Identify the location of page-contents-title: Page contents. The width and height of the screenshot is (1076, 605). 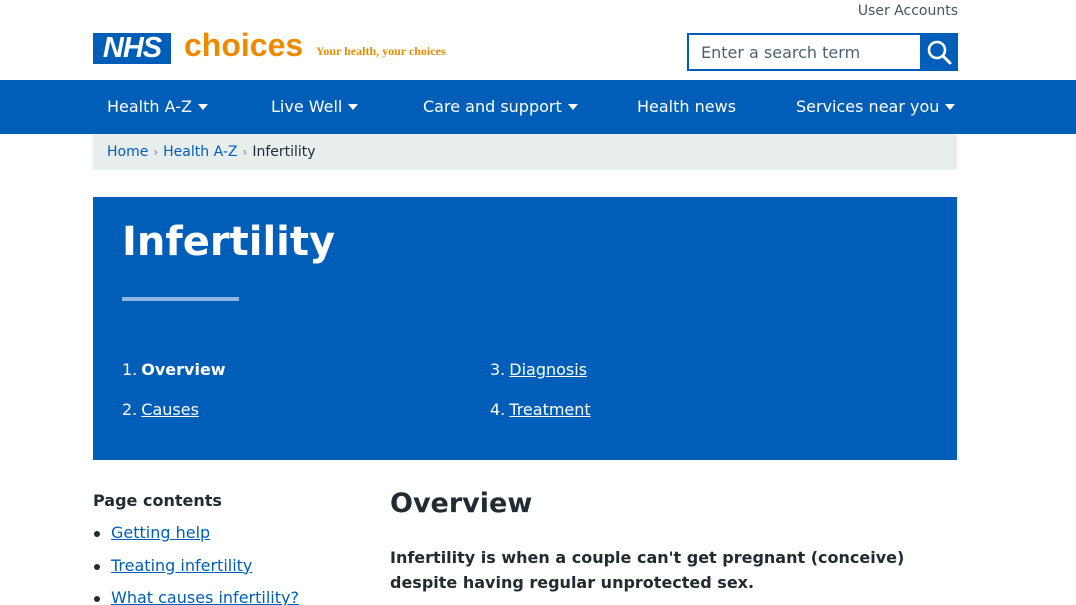
(157, 500).